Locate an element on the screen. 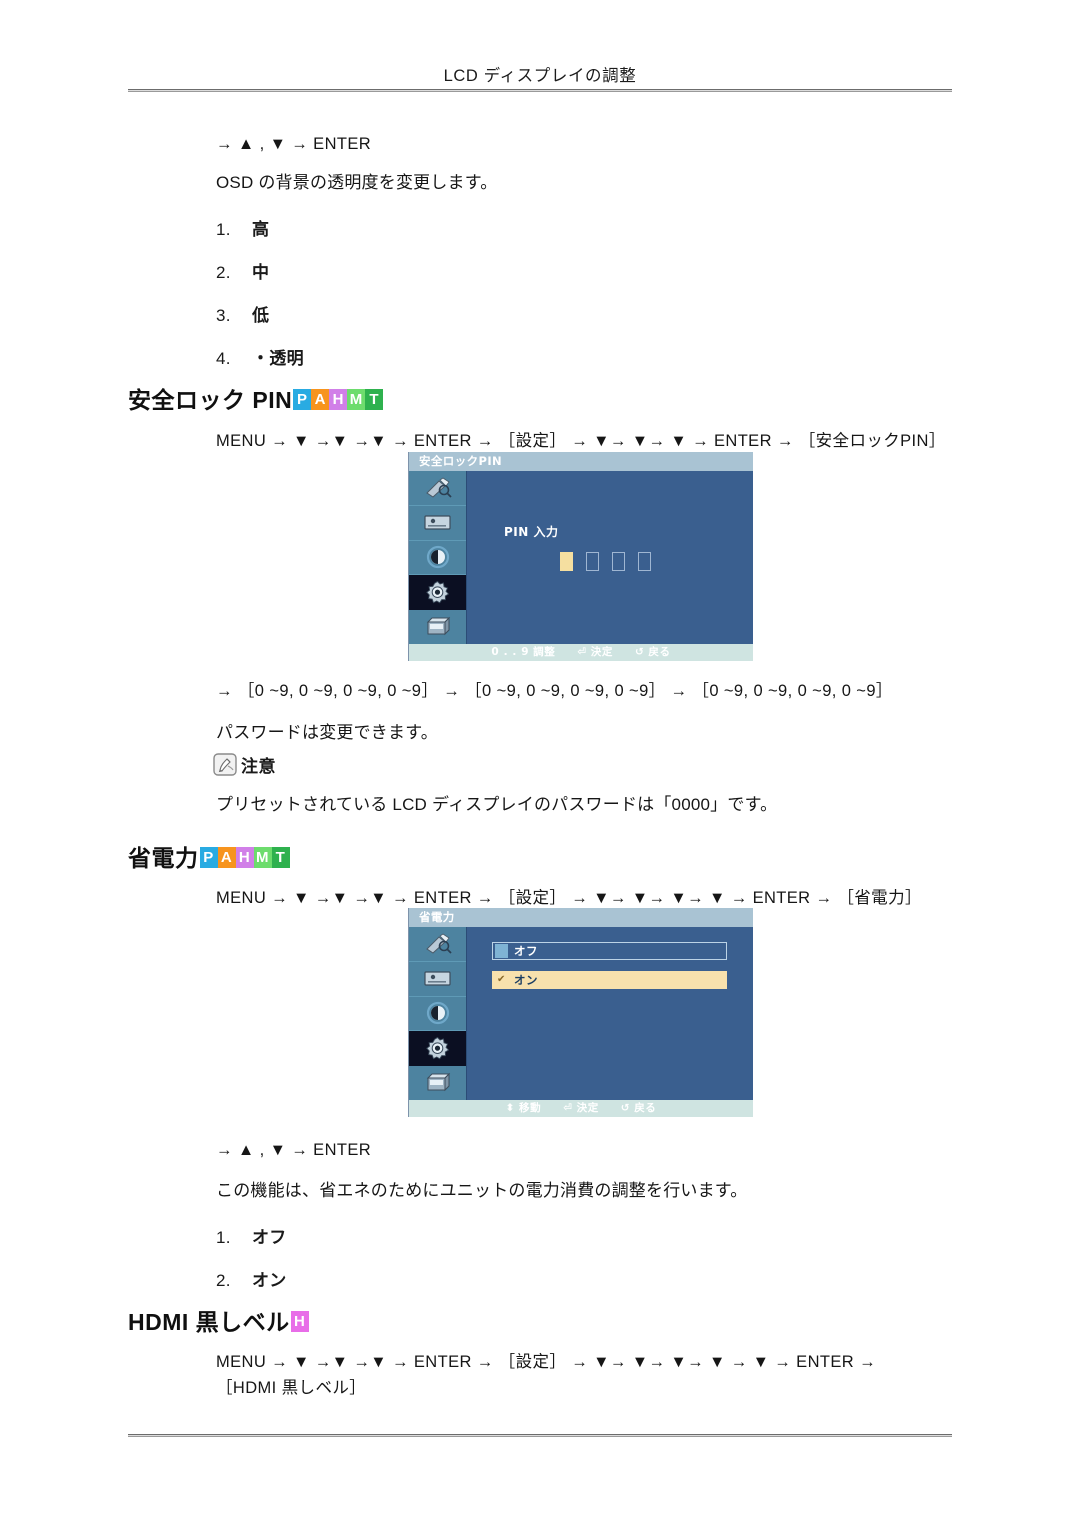  list-item: 3. 低 is located at coordinates (260, 315).